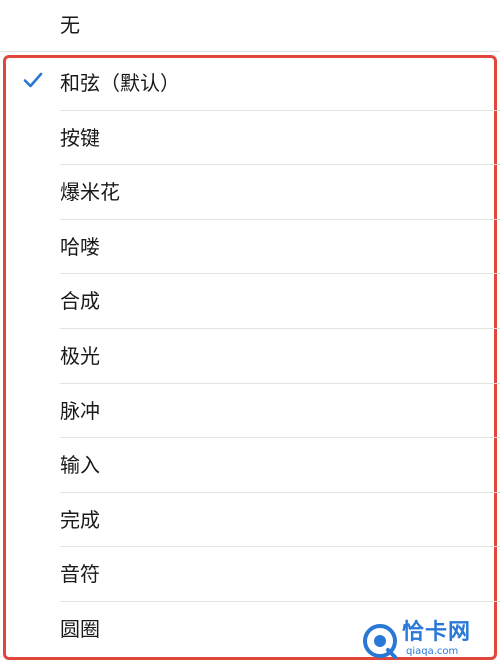  What do you see at coordinates (250, 192) in the screenshot?
I see `option-row: 爆米花` at bounding box center [250, 192].